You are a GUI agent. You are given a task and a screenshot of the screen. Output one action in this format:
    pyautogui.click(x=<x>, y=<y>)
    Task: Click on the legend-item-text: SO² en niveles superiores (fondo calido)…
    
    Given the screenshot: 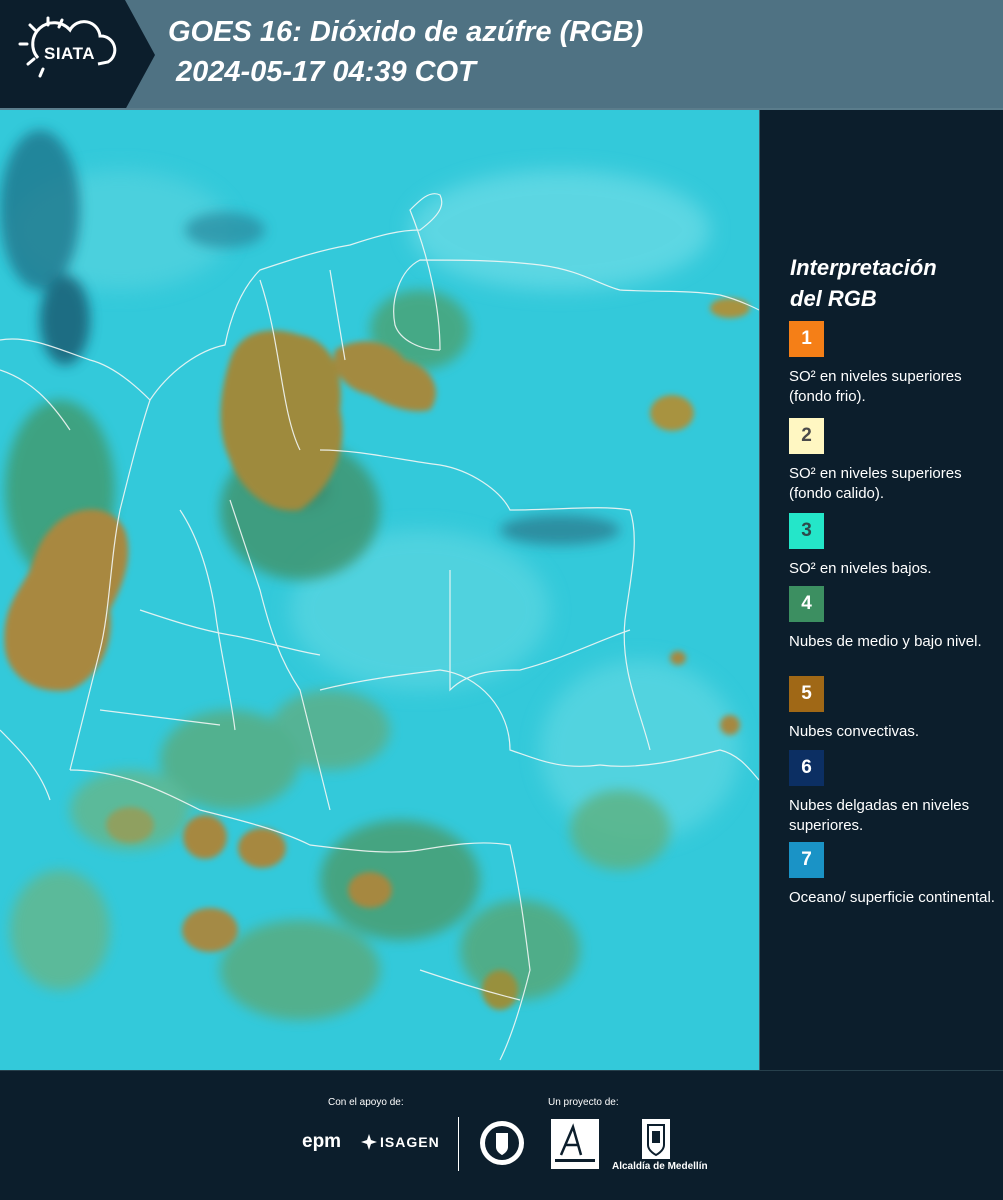 What is the action you would take?
    pyautogui.click(x=875, y=483)
    